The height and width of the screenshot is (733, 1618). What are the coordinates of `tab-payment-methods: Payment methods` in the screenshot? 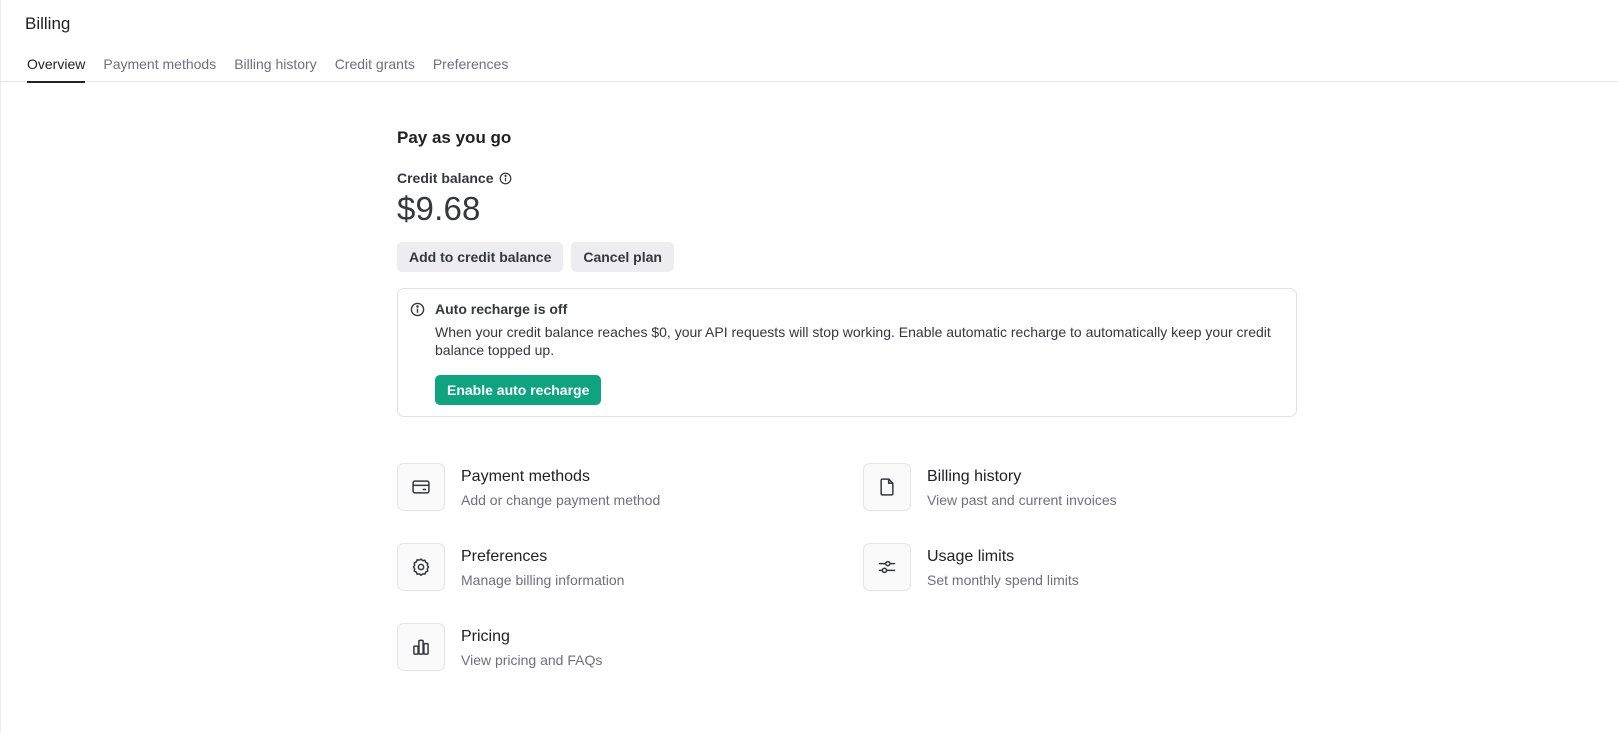 It's located at (159, 69).